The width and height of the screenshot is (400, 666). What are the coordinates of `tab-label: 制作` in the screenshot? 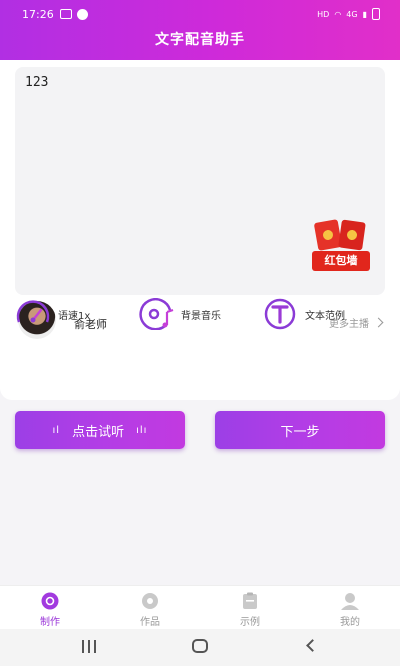 It's located at (50, 622).